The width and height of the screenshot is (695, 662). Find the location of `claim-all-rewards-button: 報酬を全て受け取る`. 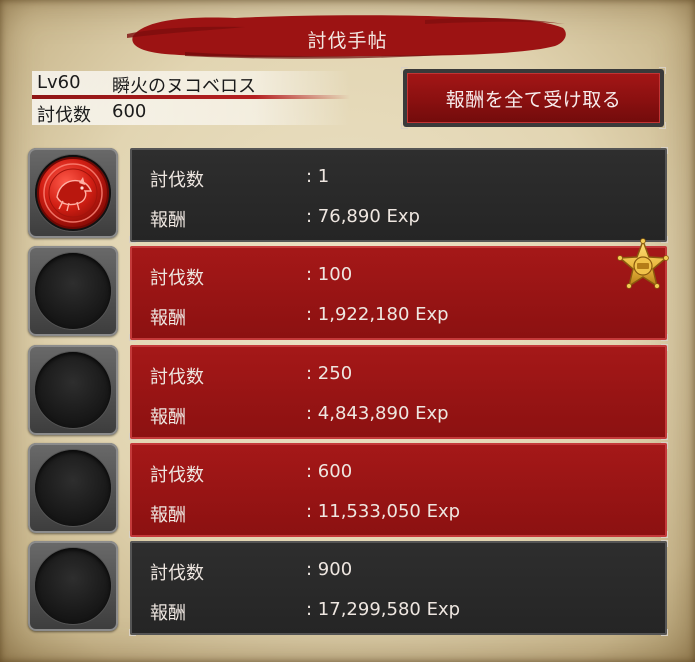

claim-all-rewards-button: 報酬を全て受け取る is located at coordinates (533, 98).